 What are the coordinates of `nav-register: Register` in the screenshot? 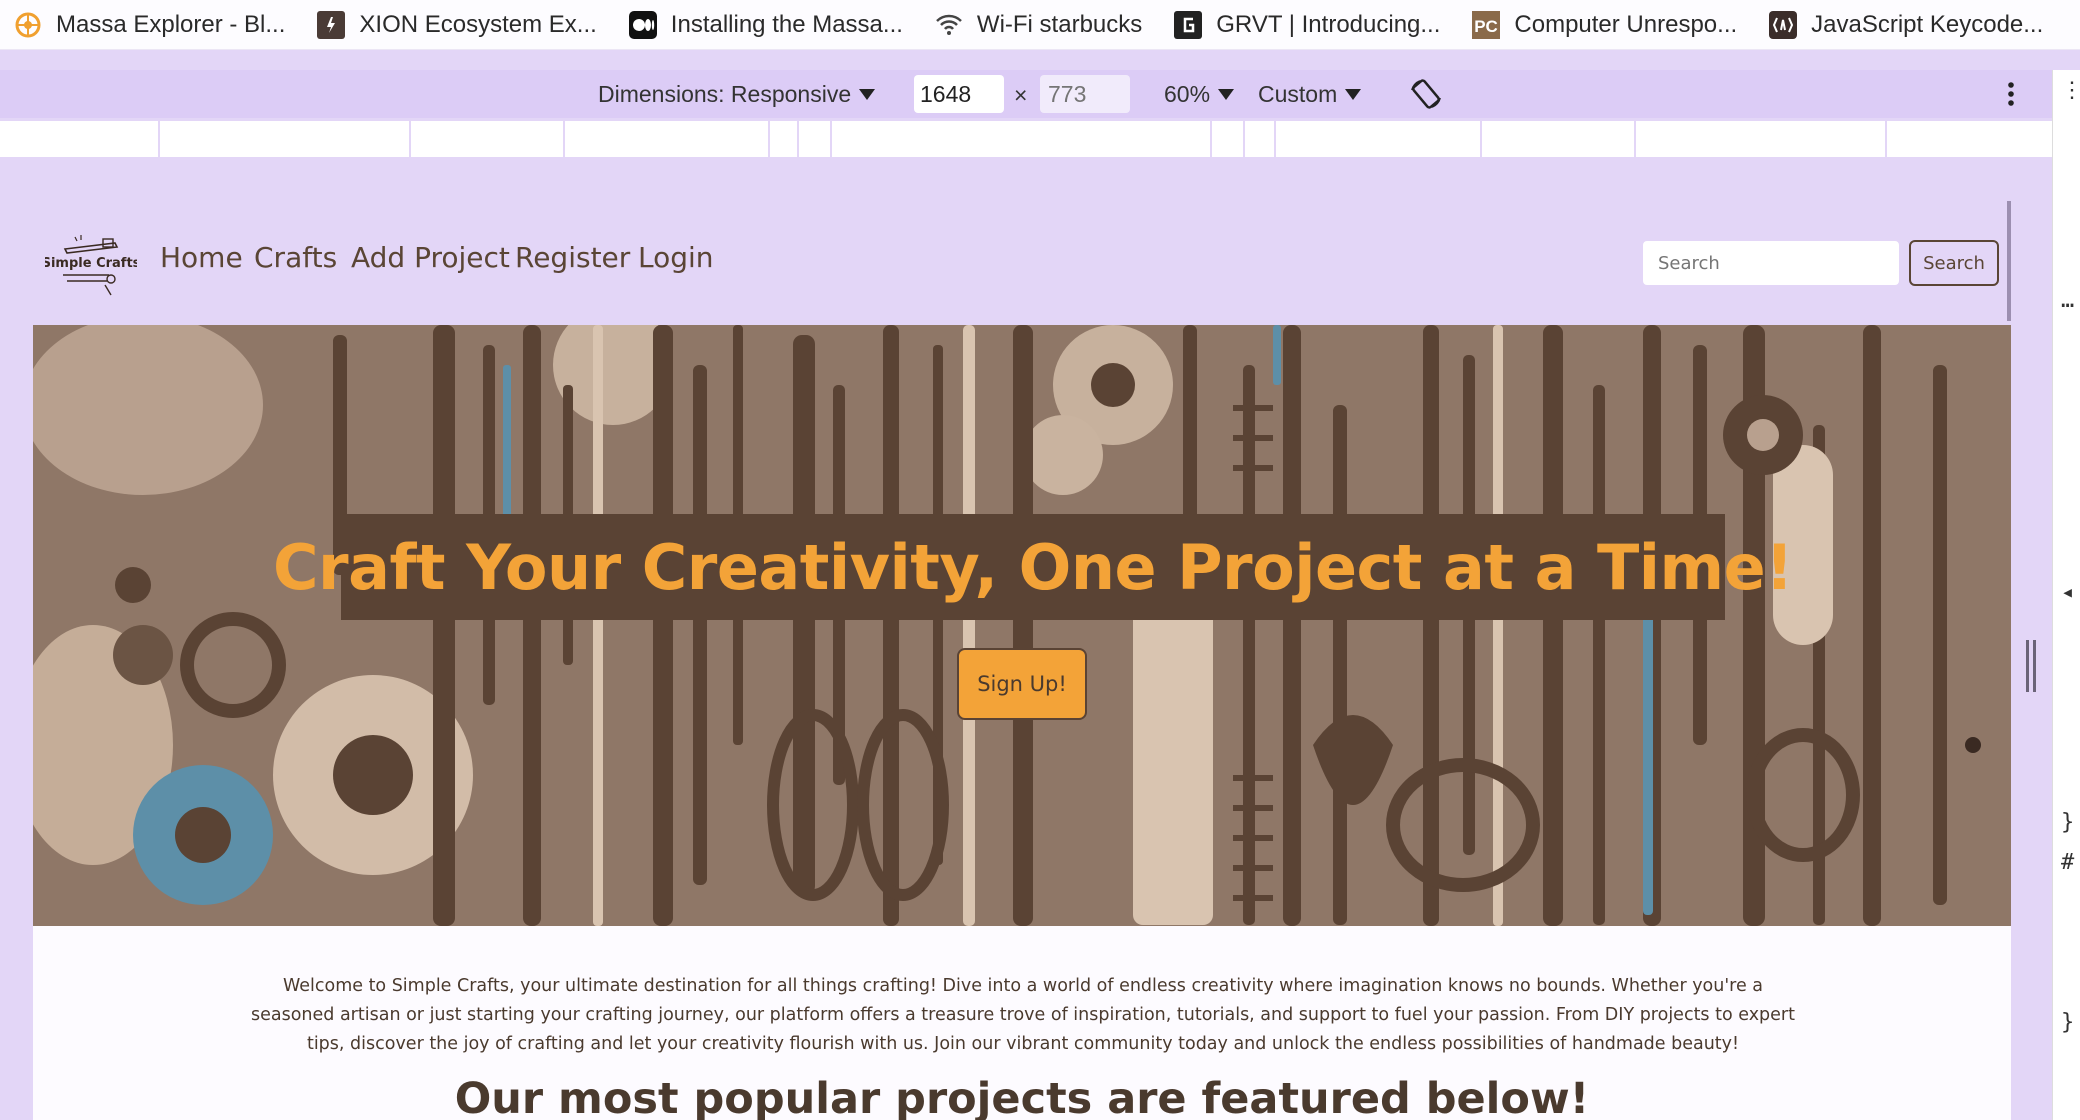 It's located at (572, 257).